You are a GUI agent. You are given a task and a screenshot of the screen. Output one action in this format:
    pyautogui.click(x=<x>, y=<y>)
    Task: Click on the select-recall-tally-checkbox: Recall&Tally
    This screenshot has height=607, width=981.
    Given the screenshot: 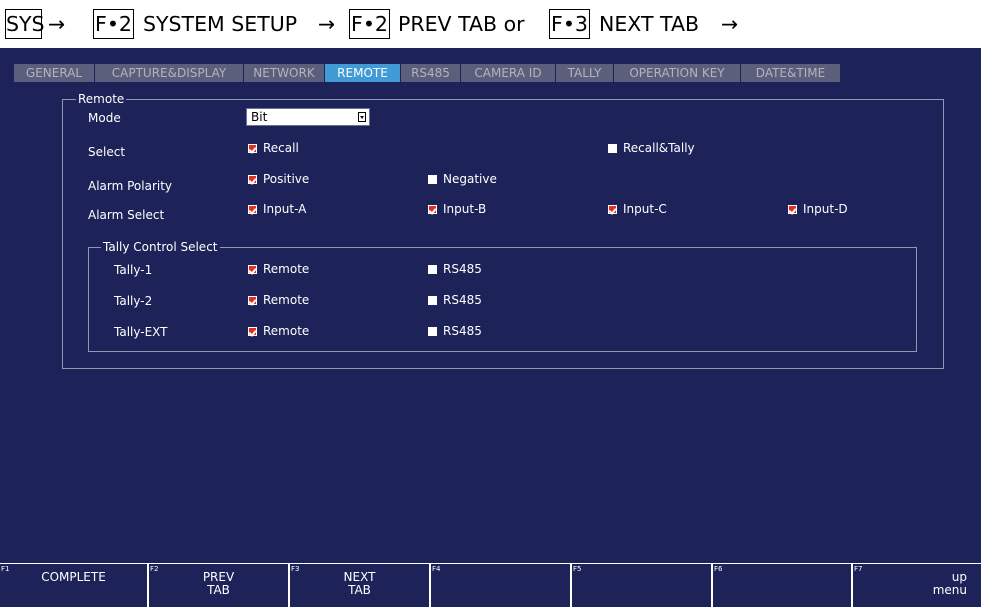 What is the action you would take?
    pyautogui.click(x=683, y=148)
    